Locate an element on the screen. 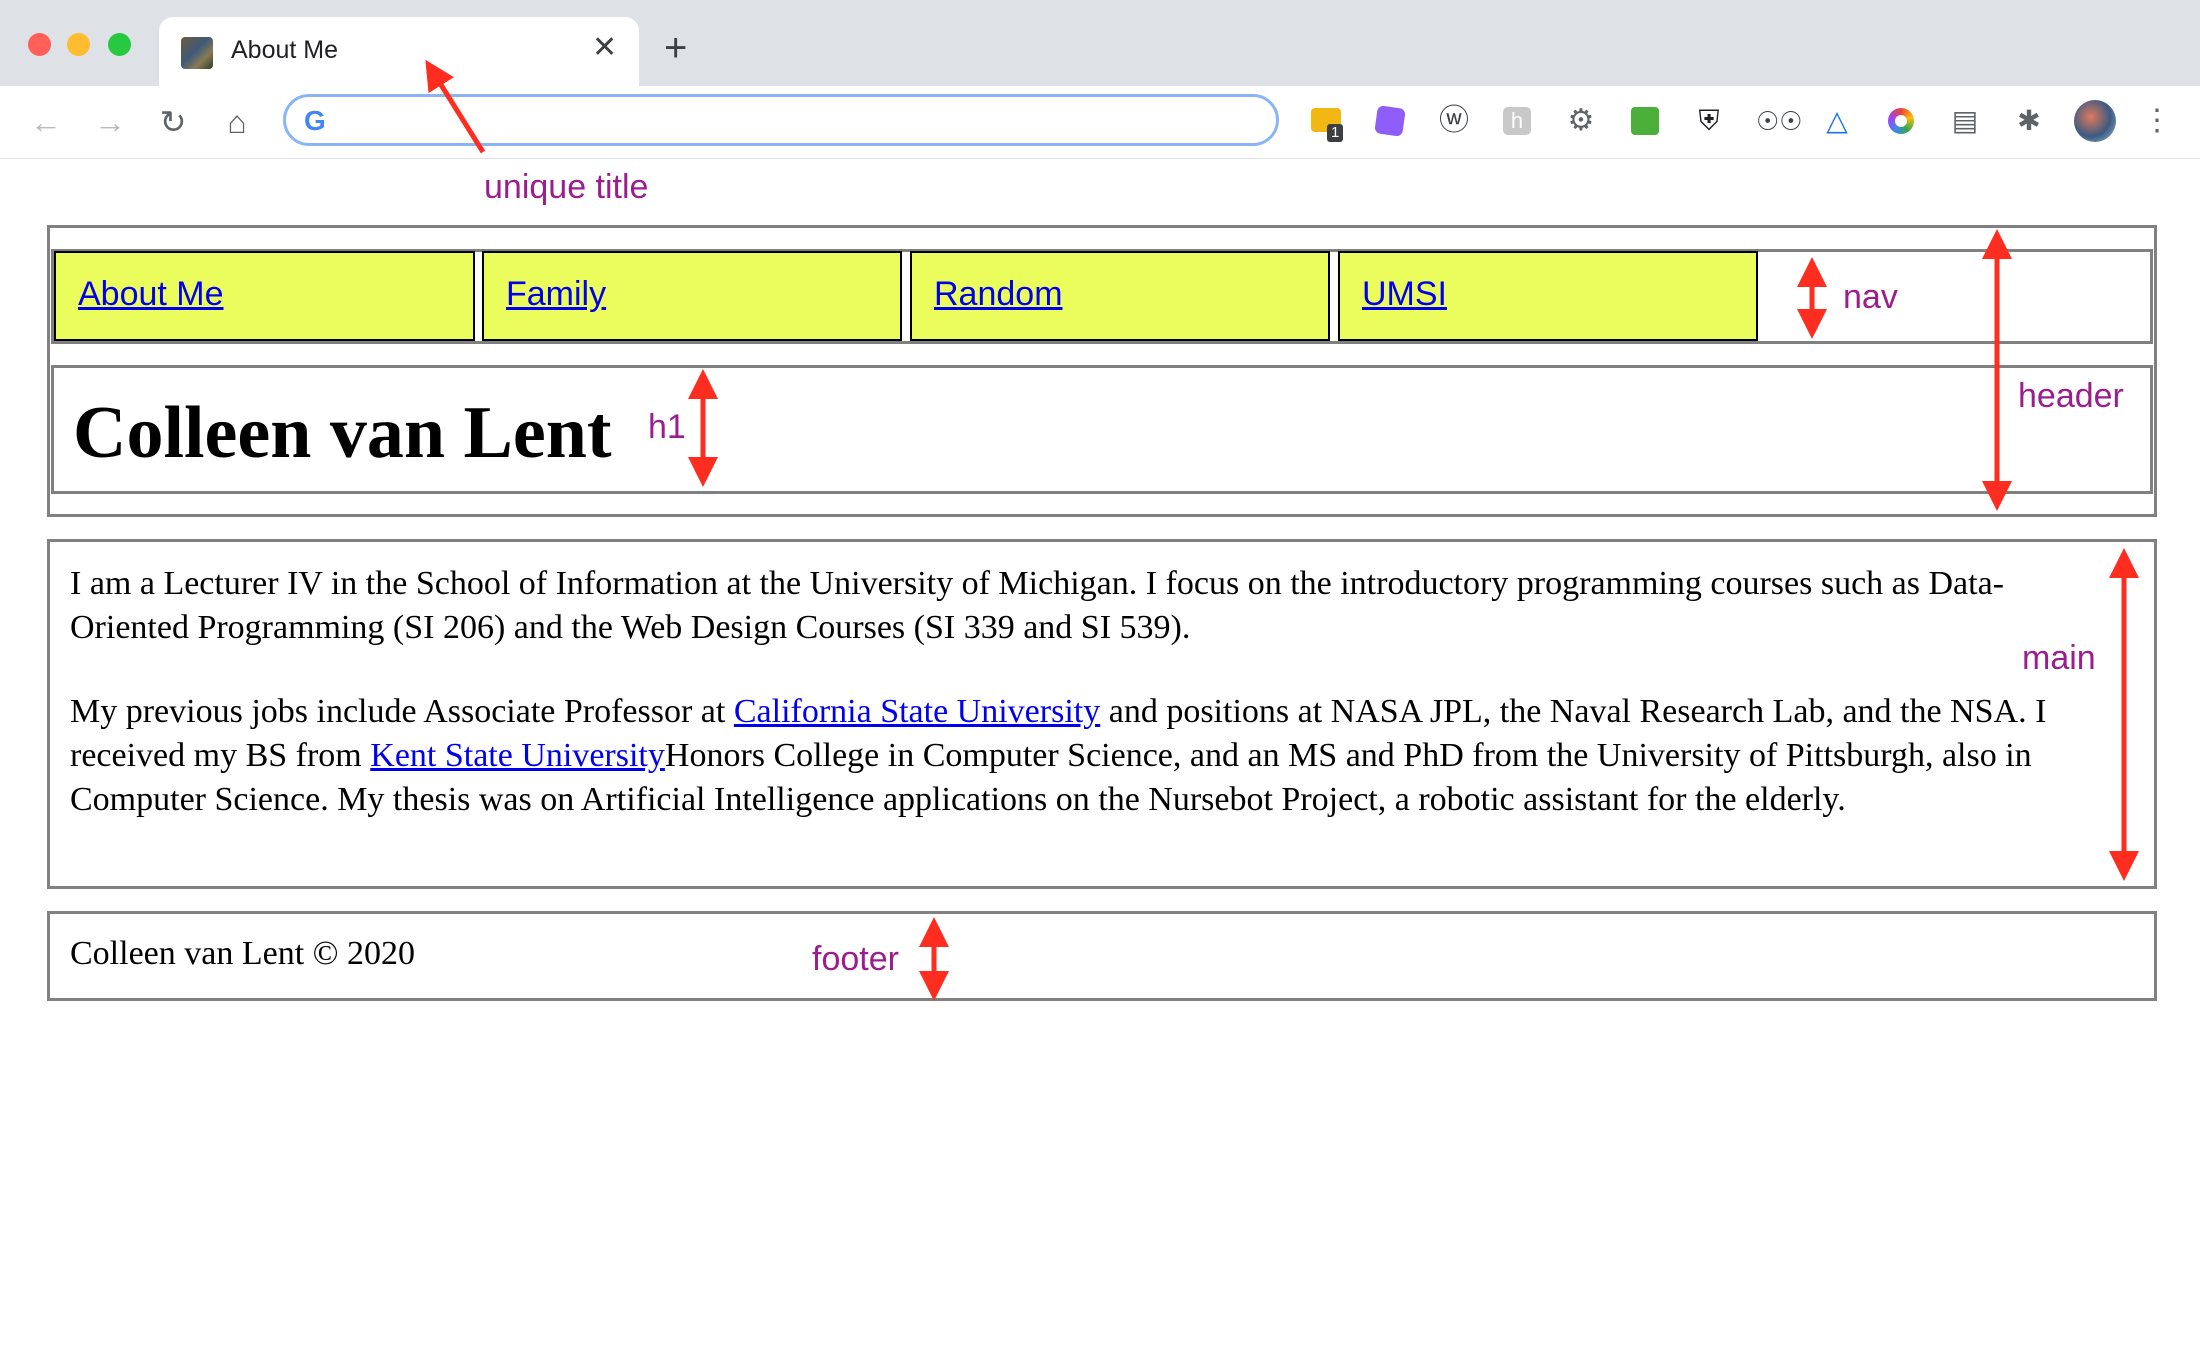  home-icon: ⌂ is located at coordinates (237, 122).